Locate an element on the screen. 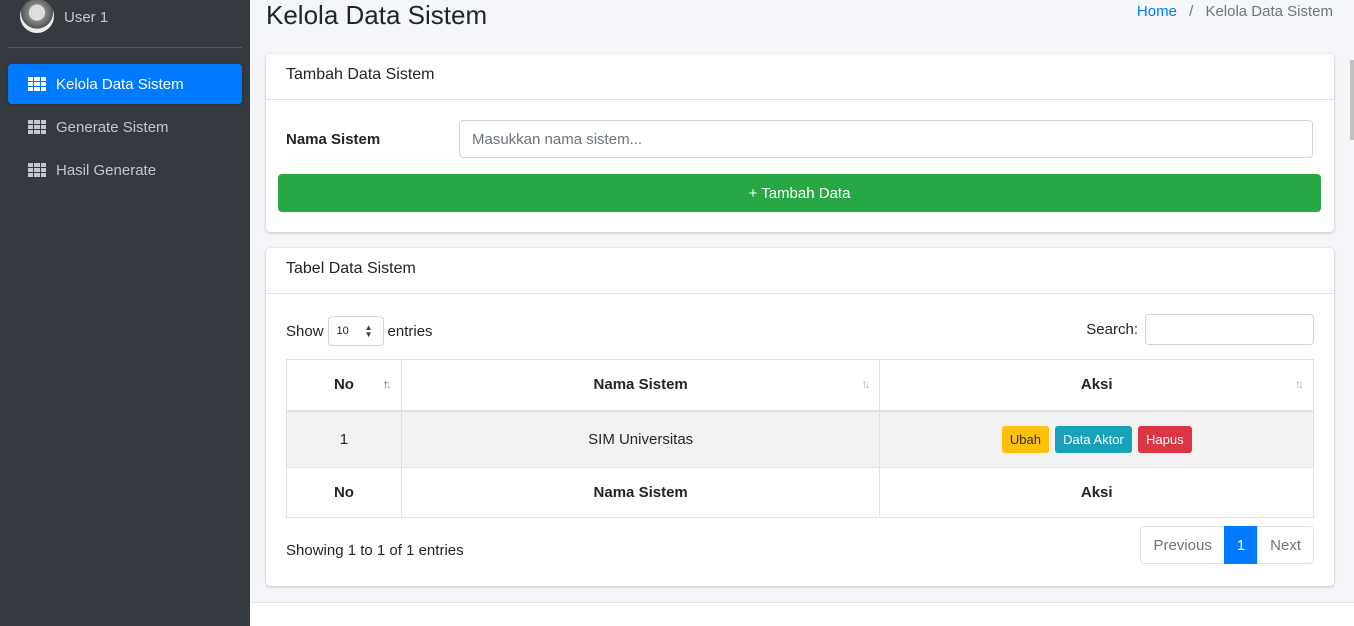  sidebar-item-kelola-data-sistem: Kelola Data Sistem is located at coordinates (125, 84).